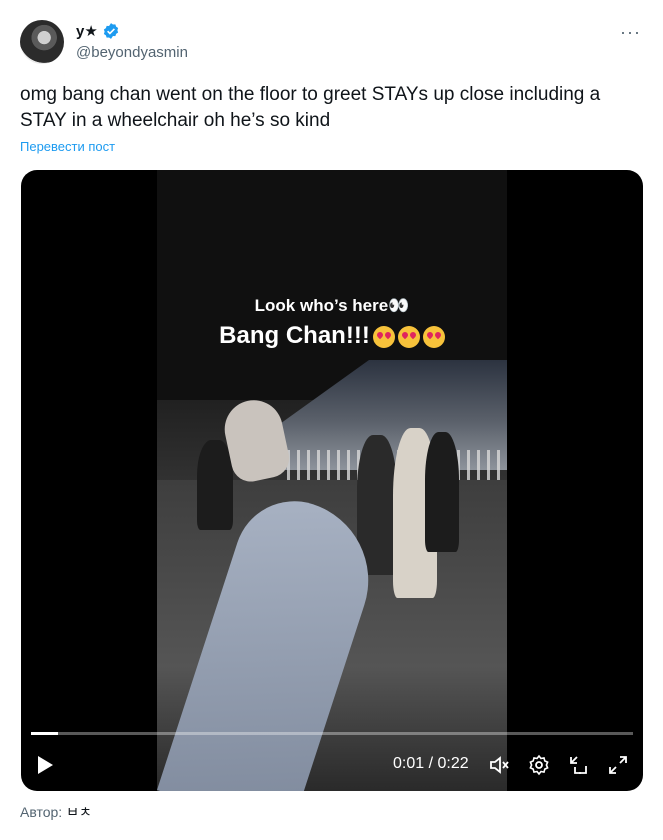 The height and width of the screenshot is (840, 663). I want to click on duration: 0:22, so click(453, 763).